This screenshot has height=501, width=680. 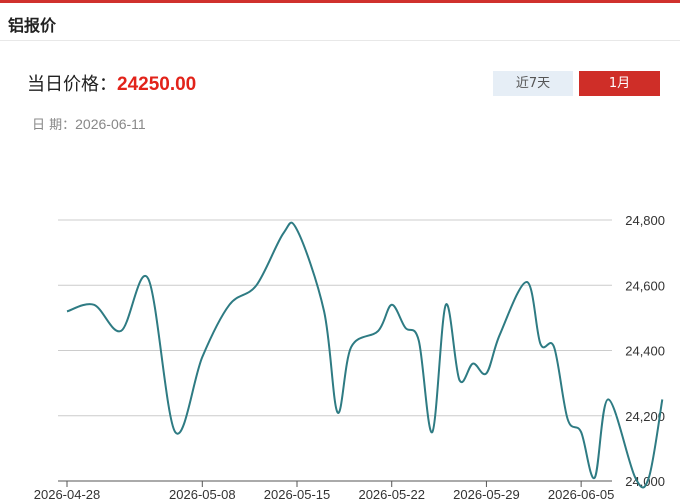 What do you see at coordinates (67, 494) in the screenshot?
I see `x-tick-label: 2026-04-28` at bounding box center [67, 494].